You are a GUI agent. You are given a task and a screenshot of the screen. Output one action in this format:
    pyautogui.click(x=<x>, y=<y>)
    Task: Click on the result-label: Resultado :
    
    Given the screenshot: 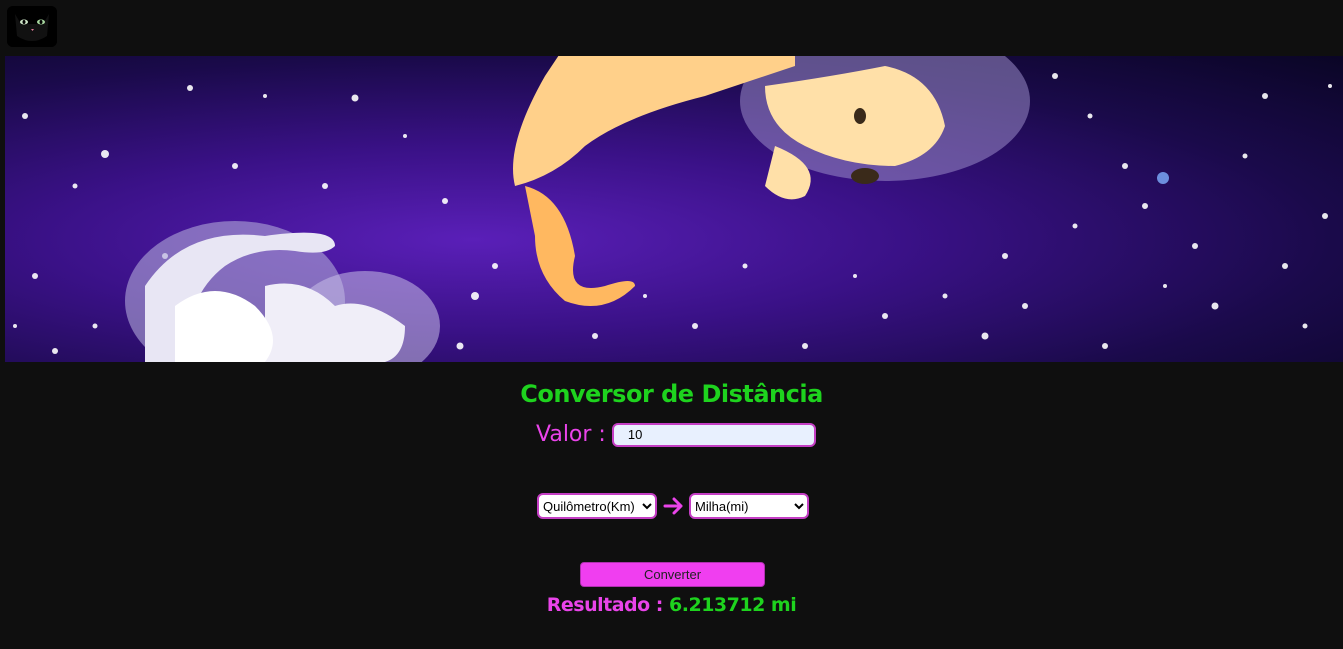 What is the action you would take?
    pyautogui.click(x=605, y=605)
    